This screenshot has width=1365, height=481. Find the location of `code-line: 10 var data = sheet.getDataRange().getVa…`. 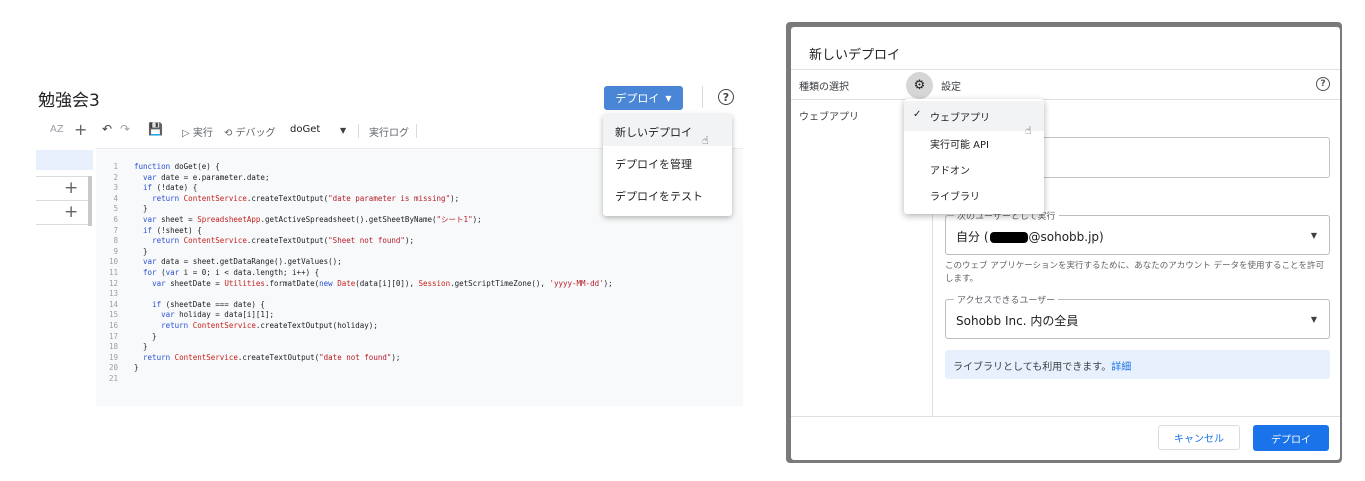

code-line: 10 var data = sheet.getDataRange().getVa… is located at coordinates (354, 262).